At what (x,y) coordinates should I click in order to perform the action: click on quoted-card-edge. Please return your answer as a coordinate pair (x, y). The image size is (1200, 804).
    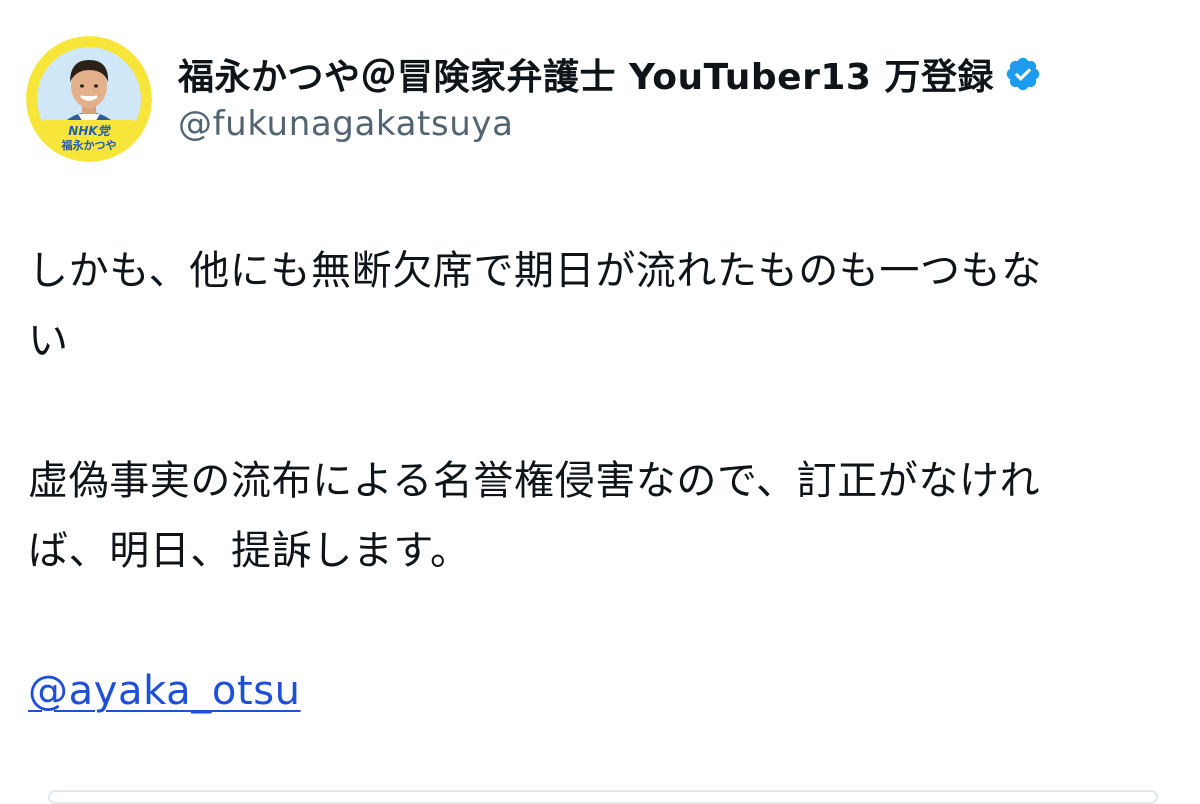
    Looking at the image, I should click on (603, 797).